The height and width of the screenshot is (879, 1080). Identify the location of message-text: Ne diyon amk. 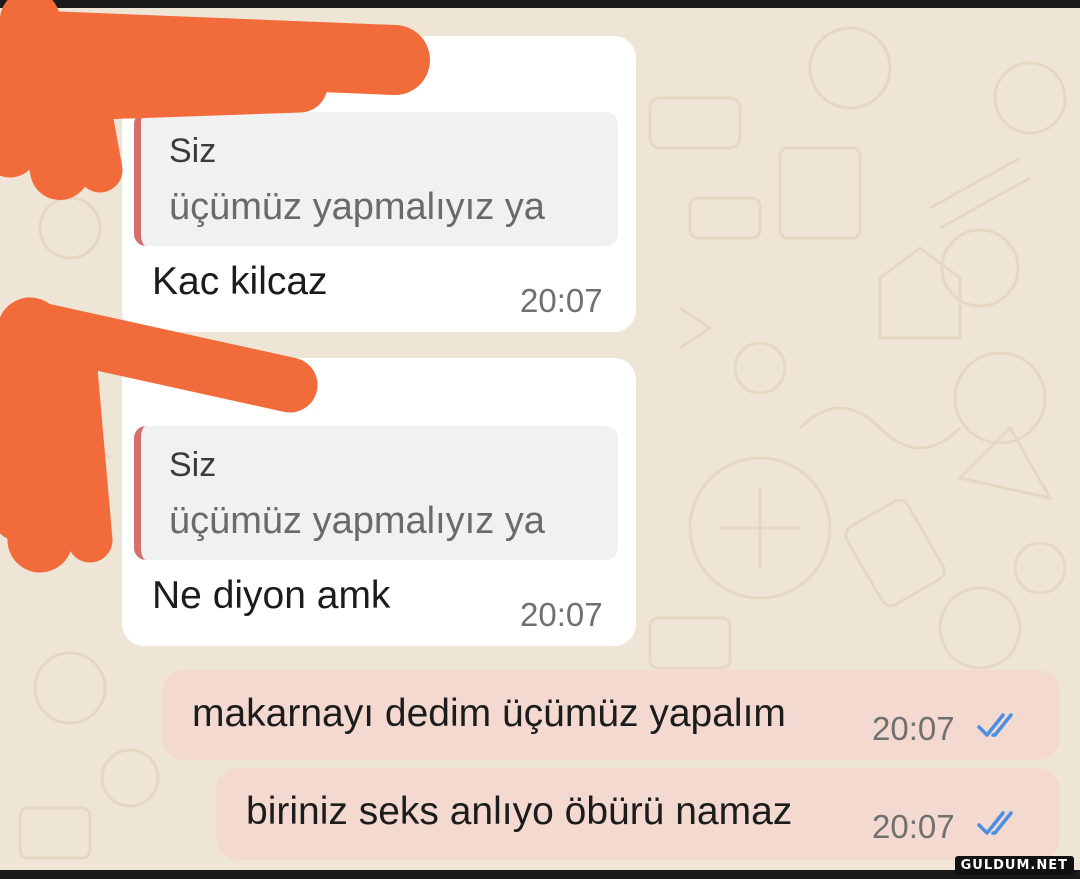
(271, 595).